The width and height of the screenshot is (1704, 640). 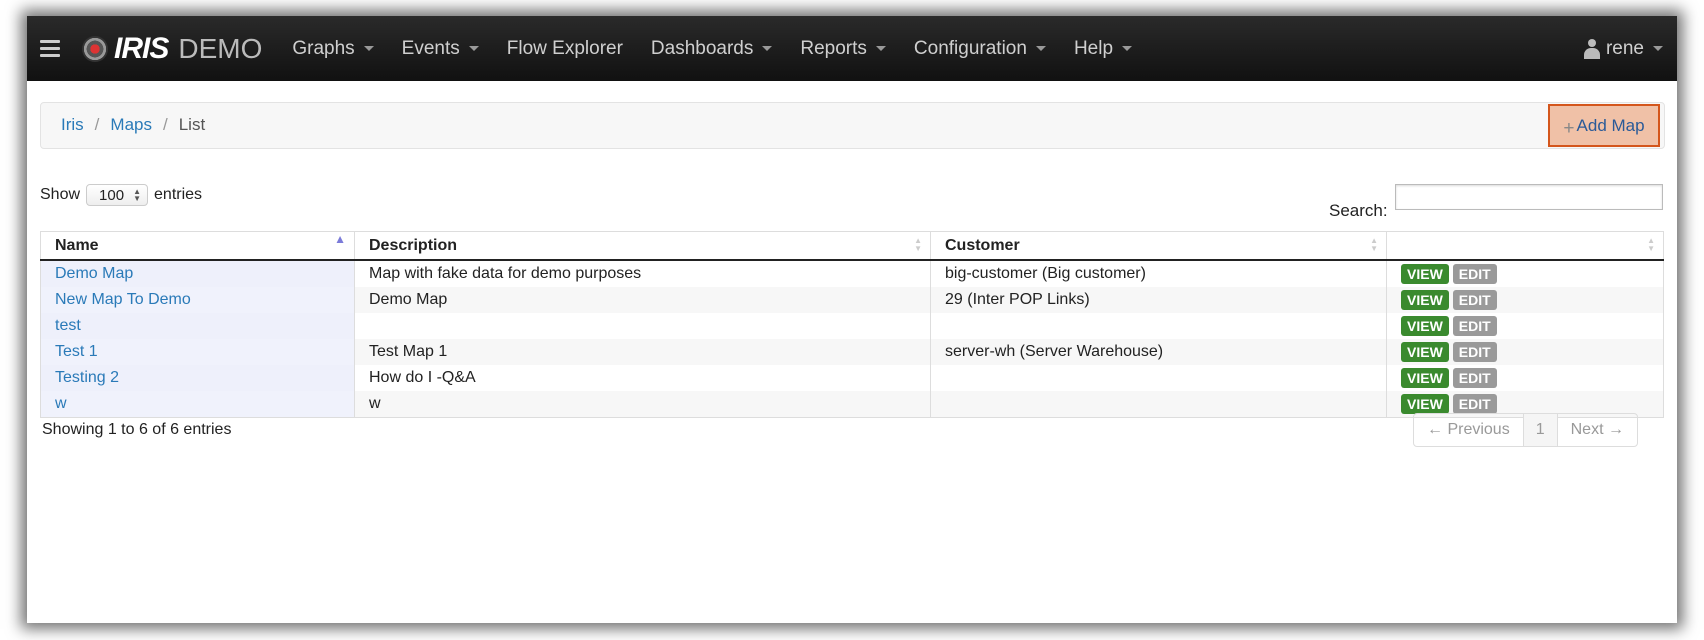 What do you see at coordinates (323, 48) in the screenshot?
I see `nav-label: Graphs` at bounding box center [323, 48].